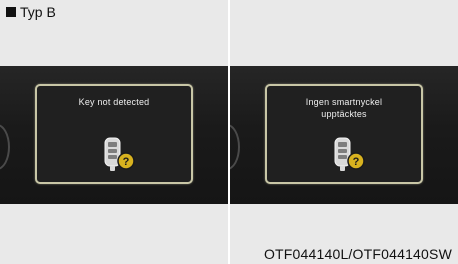  What do you see at coordinates (114, 102) in the screenshot?
I see `warning-message: Key not detected` at bounding box center [114, 102].